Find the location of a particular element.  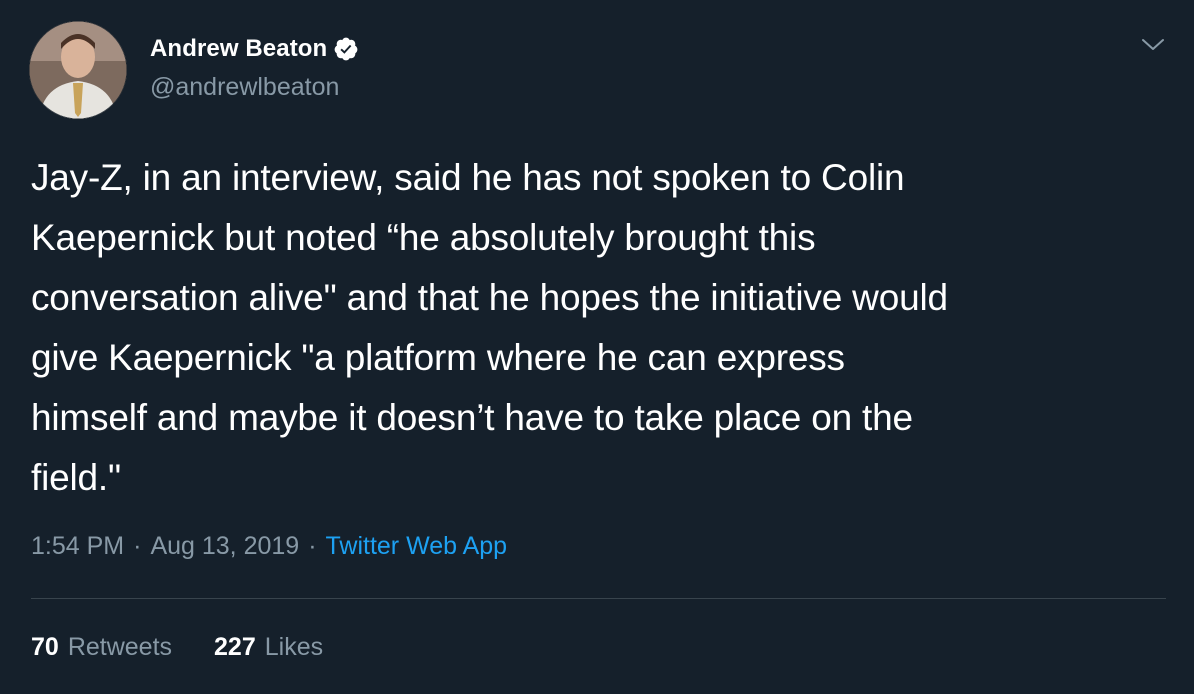

avatar is located at coordinates (78, 70).